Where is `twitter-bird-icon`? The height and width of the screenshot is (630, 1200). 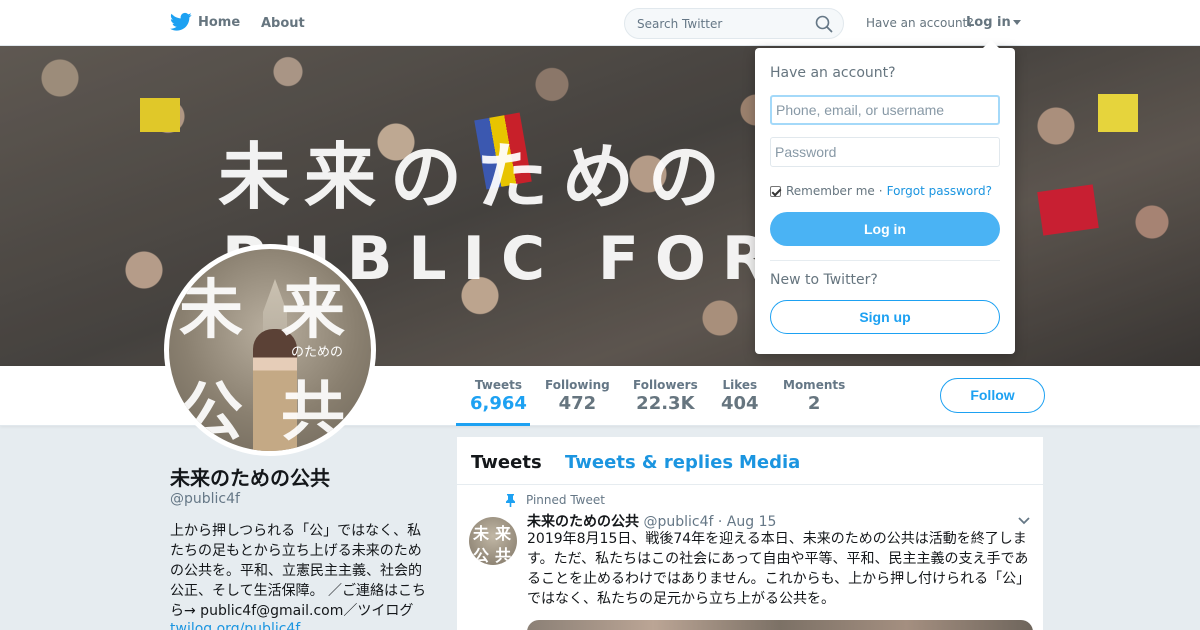 twitter-bird-icon is located at coordinates (181, 21).